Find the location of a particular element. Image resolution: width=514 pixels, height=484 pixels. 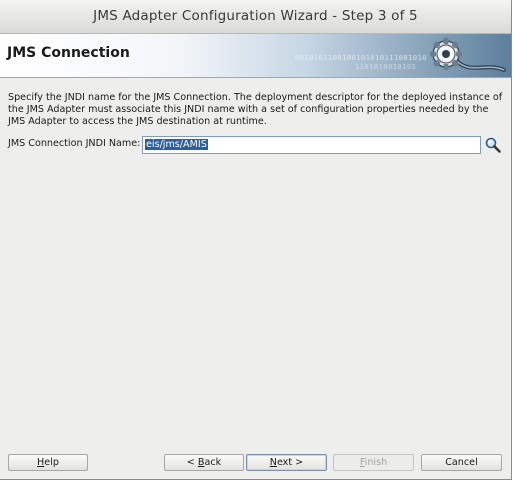

jndi-name-input: eis/jms/AMIS is located at coordinates (311, 145).